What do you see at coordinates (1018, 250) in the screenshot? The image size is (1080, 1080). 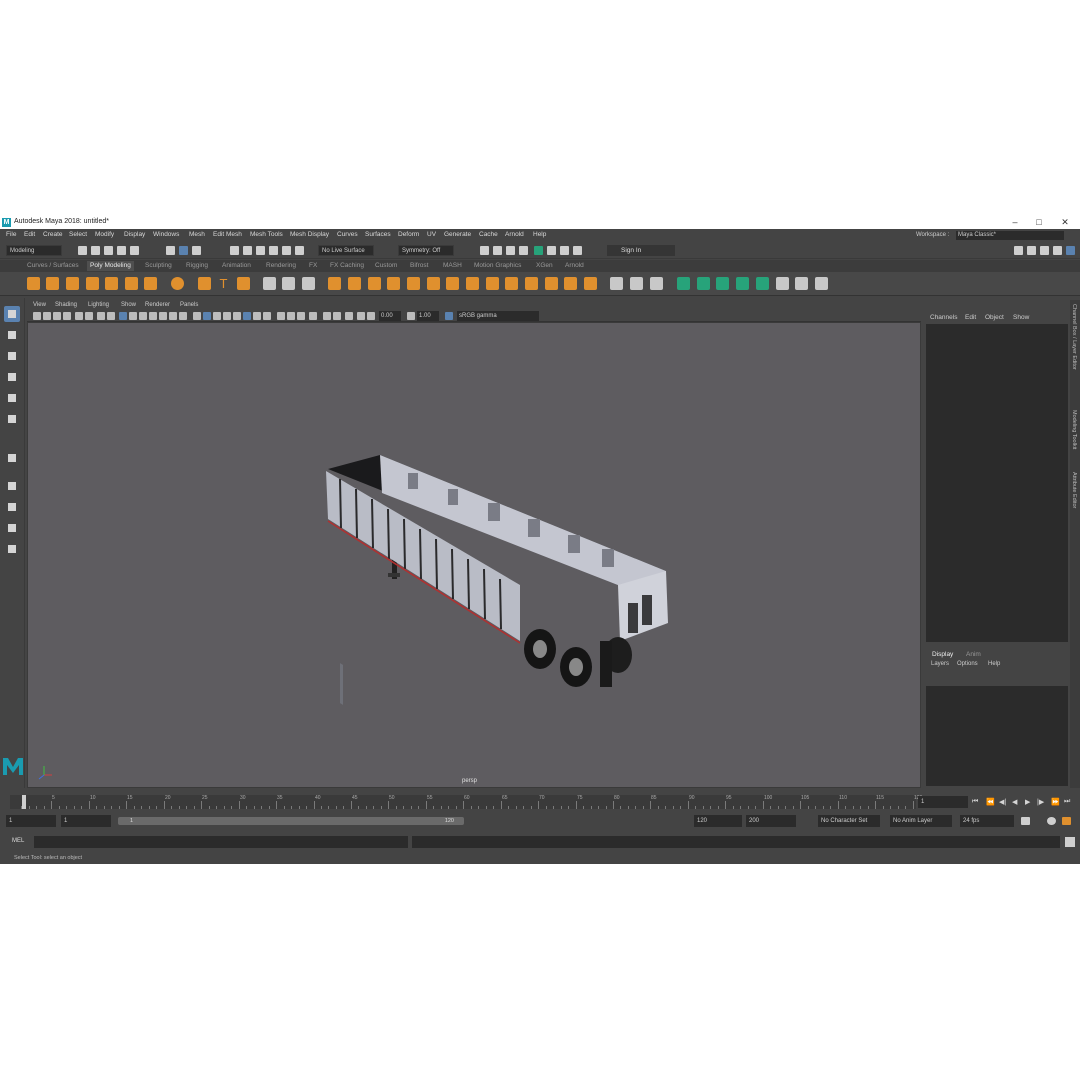 I see `modeling-toolkit-icon` at bounding box center [1018, 250].